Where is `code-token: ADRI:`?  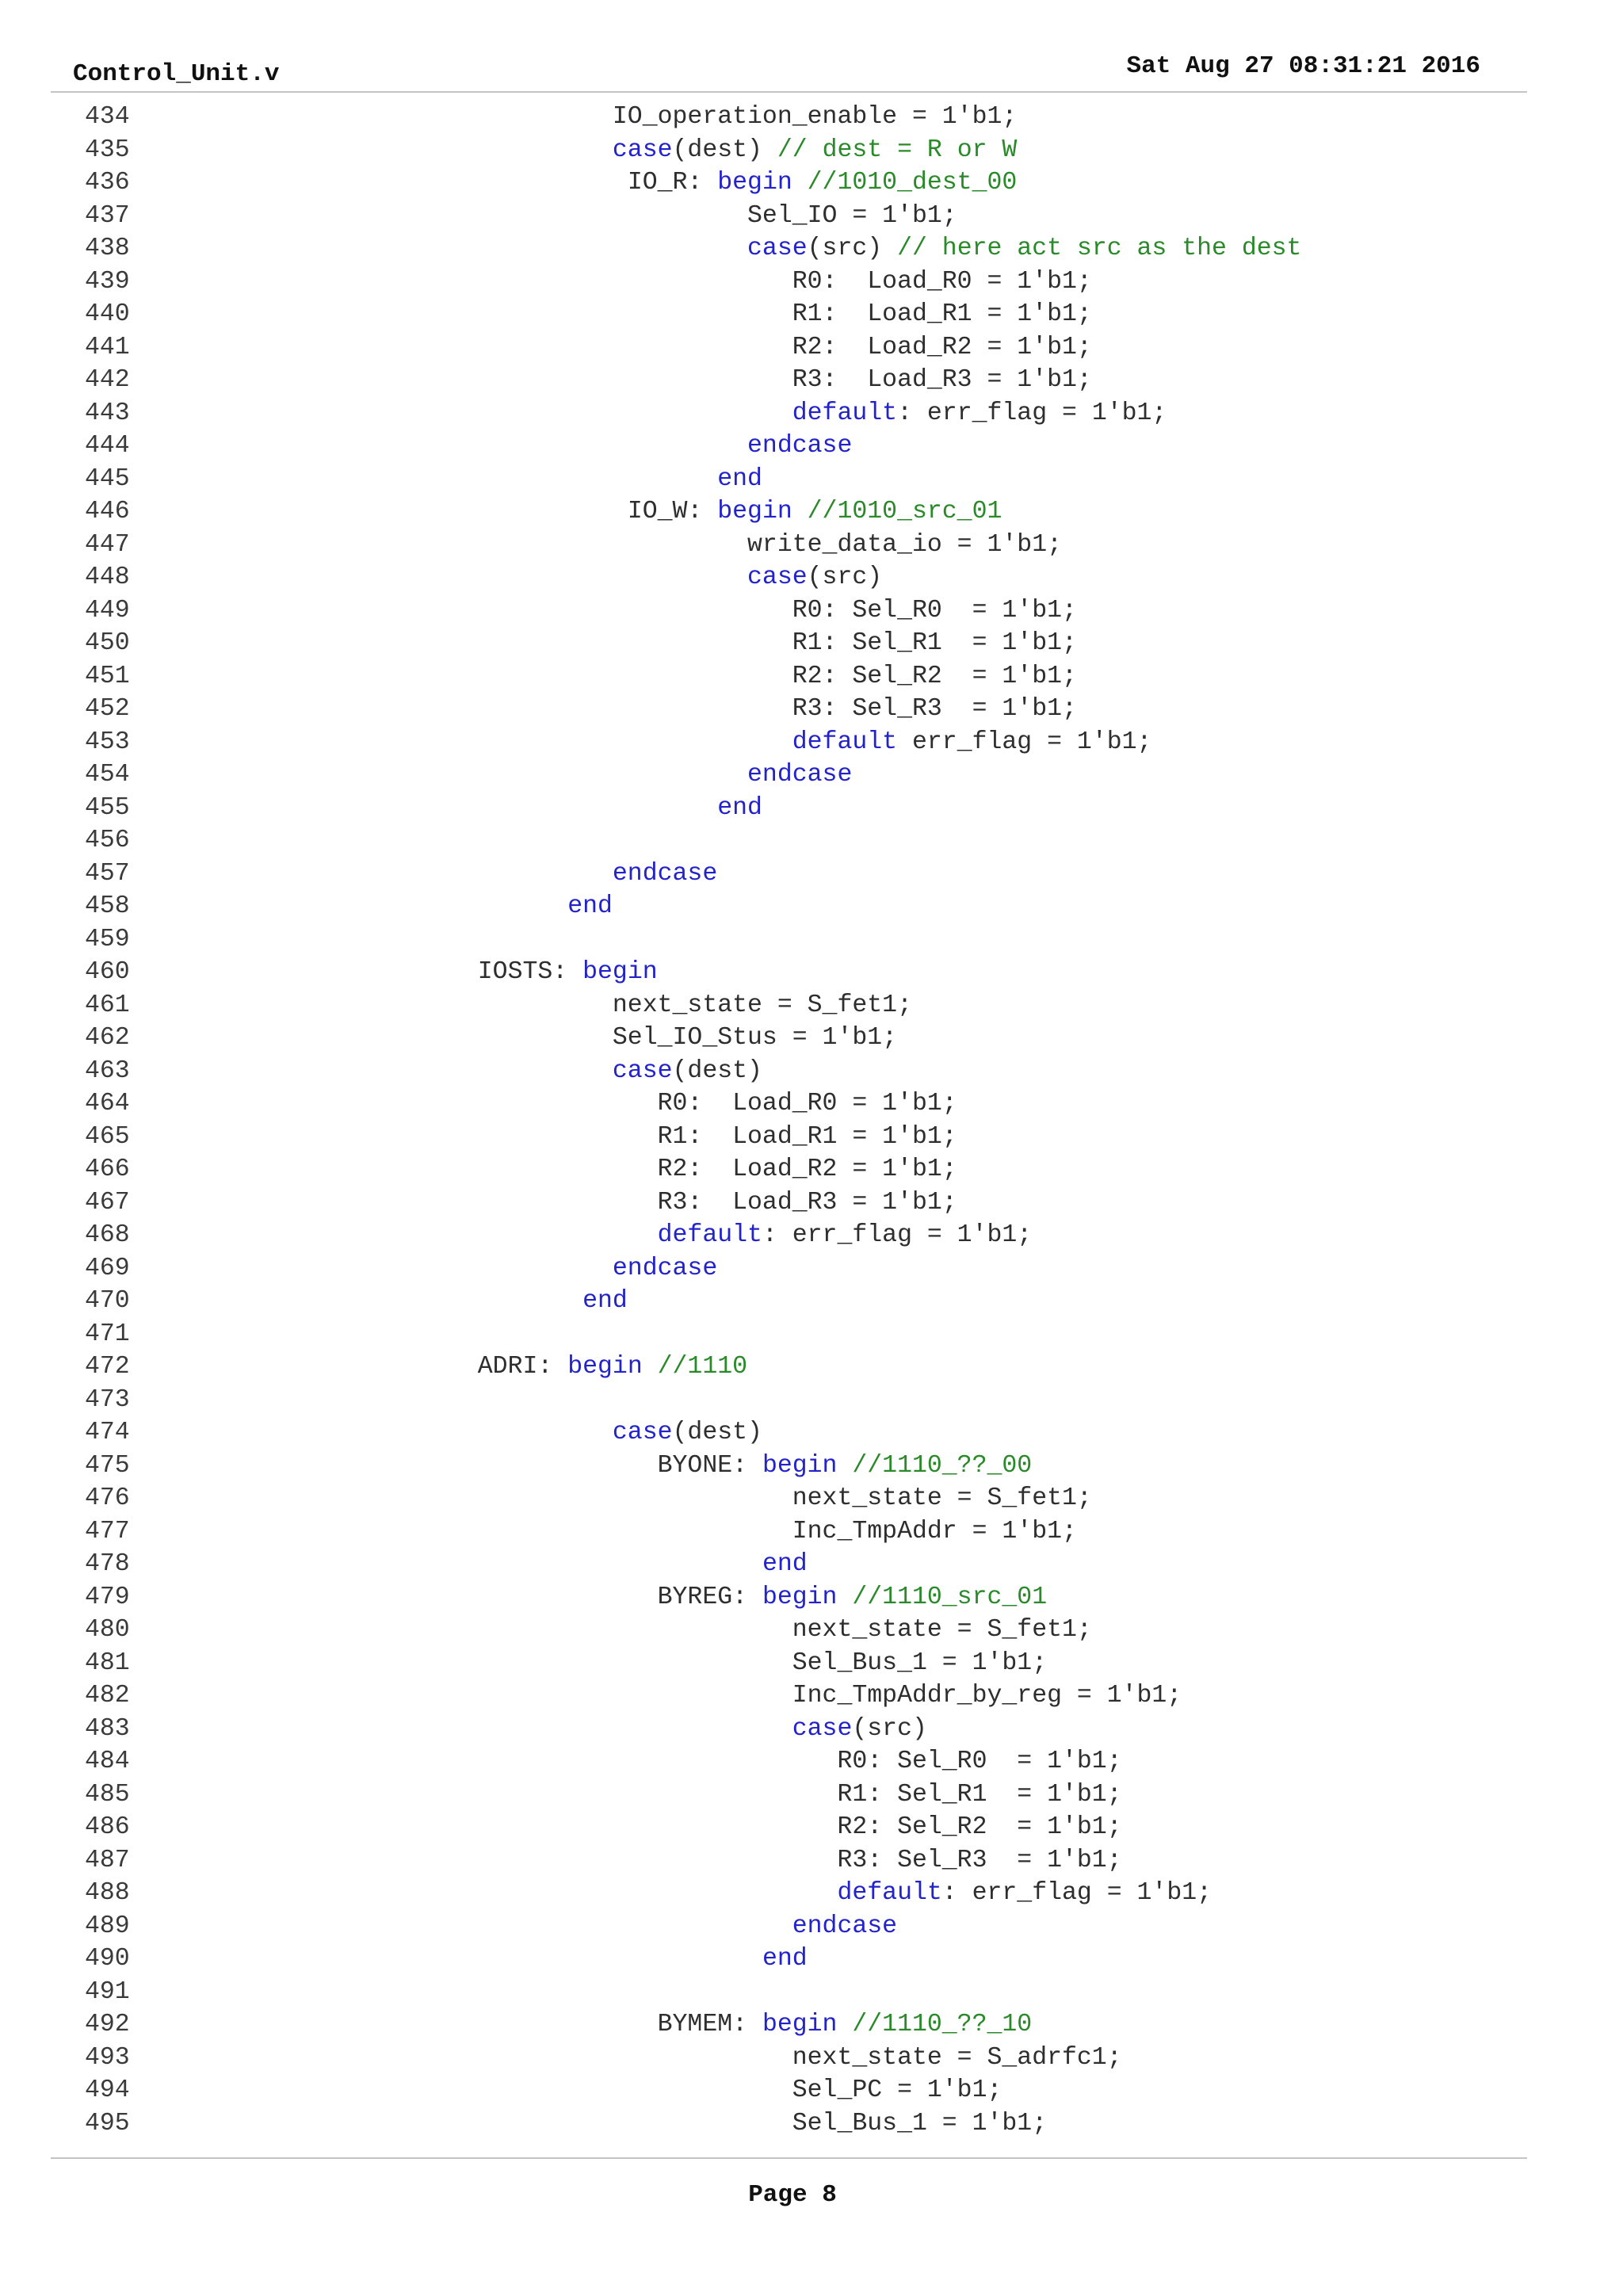
code-token: ADRI: is located at coordinates (523, 1367).